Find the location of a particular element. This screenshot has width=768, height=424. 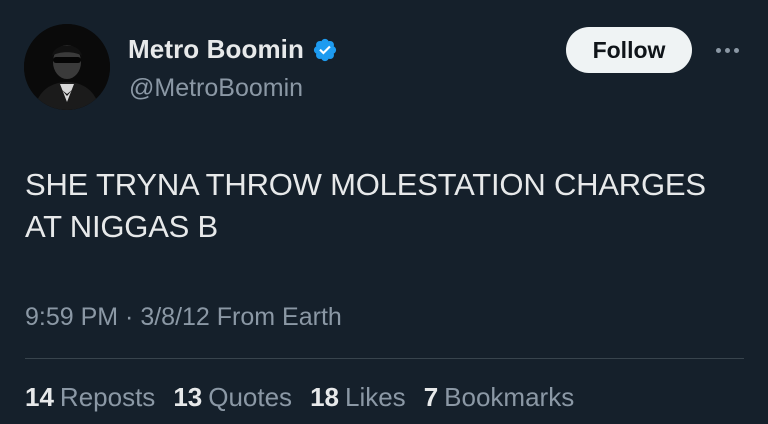

avatar is located at coordinates (67, 67).